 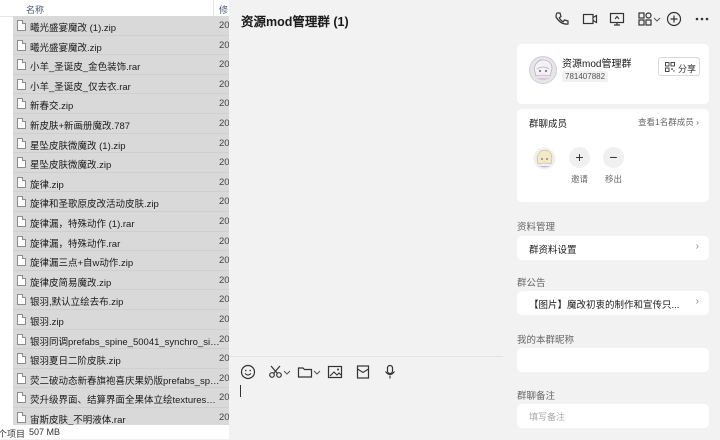 What do you see at coordinates (645, 19) in the screenshot?
I see `apps-grid-icon` at bounding box center [645, 19].